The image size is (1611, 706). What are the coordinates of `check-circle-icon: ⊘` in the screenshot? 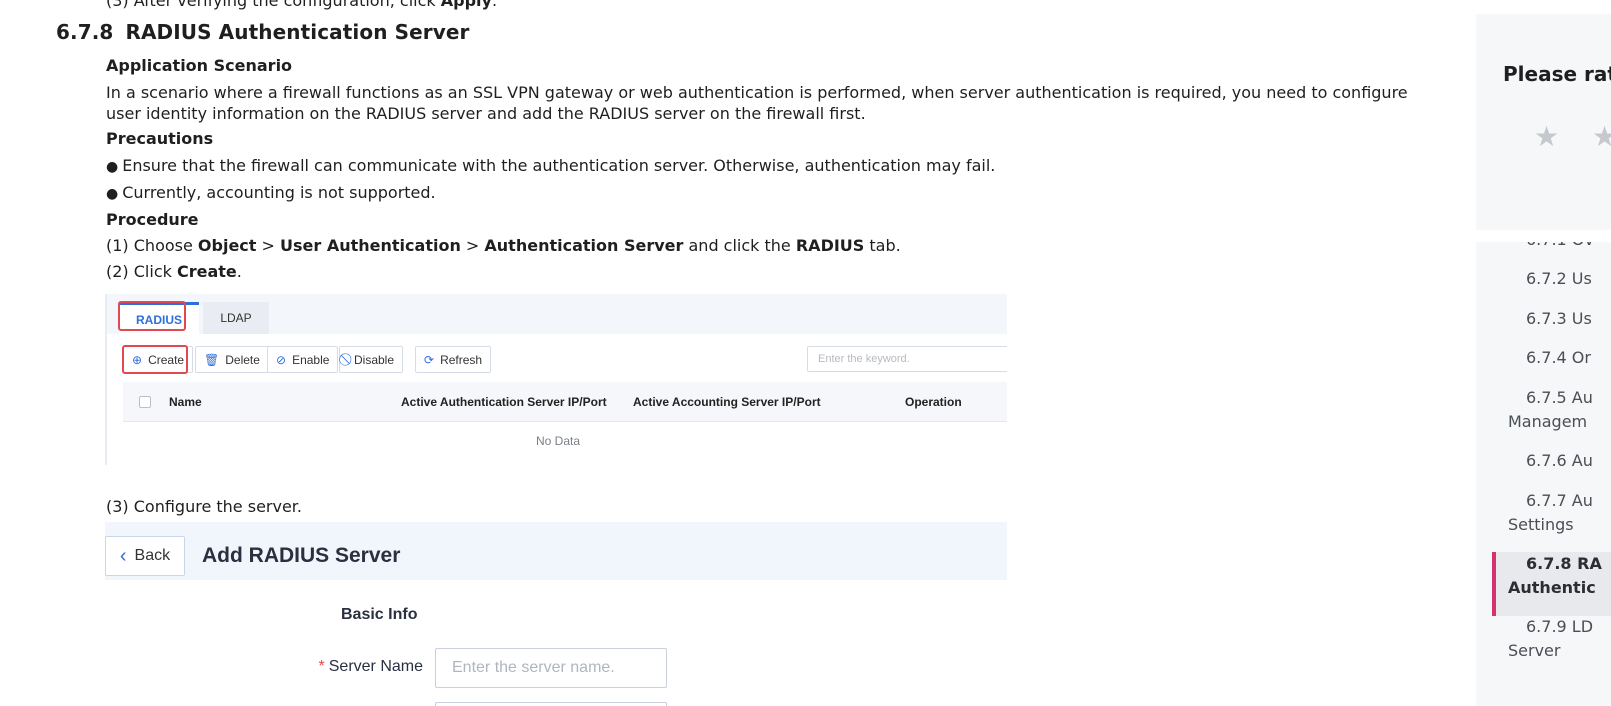 It's located at (281, 359).